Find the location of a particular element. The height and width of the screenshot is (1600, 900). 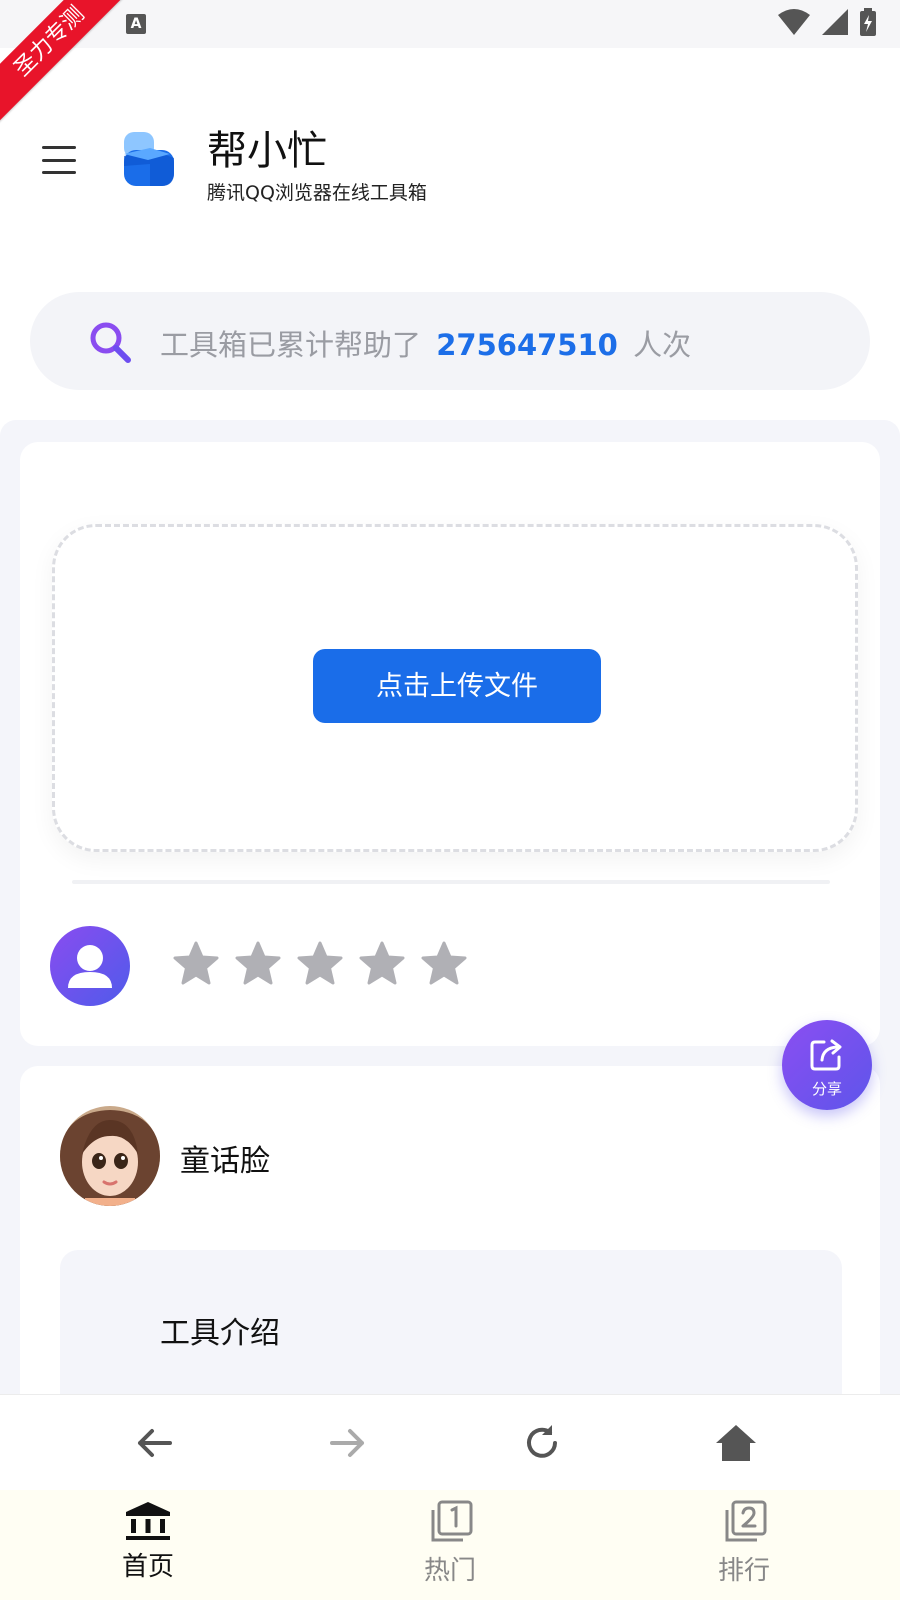

tab-hot-label: 热门 is located at coordinates (449, 1571).